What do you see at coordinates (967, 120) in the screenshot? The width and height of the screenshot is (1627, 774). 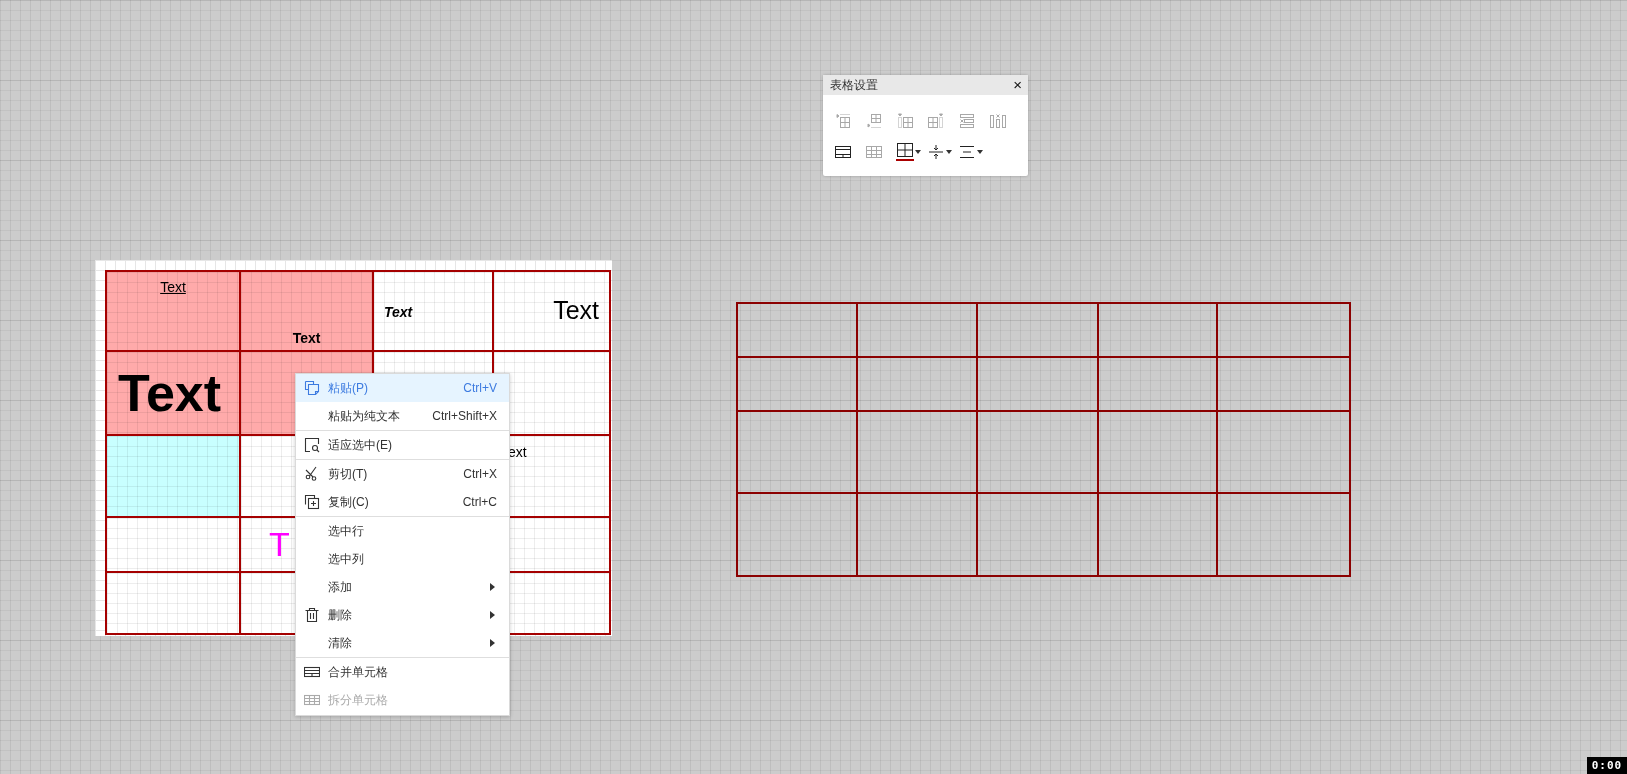 I see `delete-row-icon` at bounding box center [967, 120].